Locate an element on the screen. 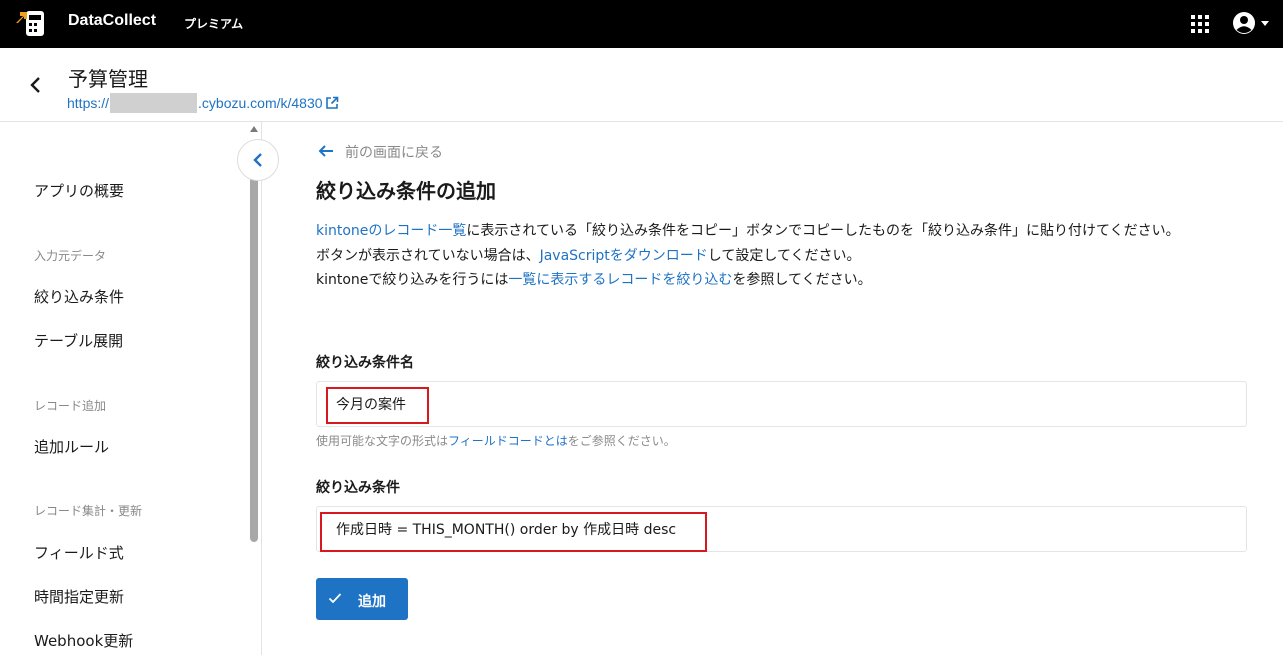 The height and width of the screenshot is (655, 1283). url-prefix: https:// is located at coordinates (88, 103).